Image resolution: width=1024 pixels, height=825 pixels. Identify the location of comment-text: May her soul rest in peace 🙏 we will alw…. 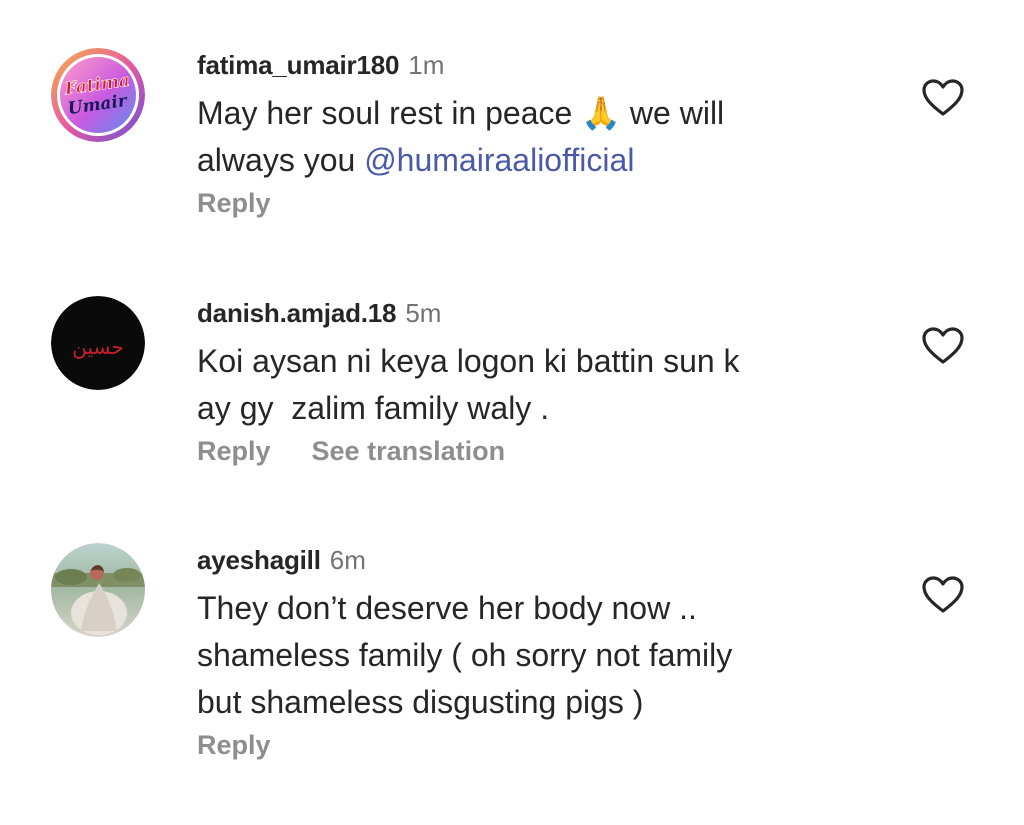
(537, 137).